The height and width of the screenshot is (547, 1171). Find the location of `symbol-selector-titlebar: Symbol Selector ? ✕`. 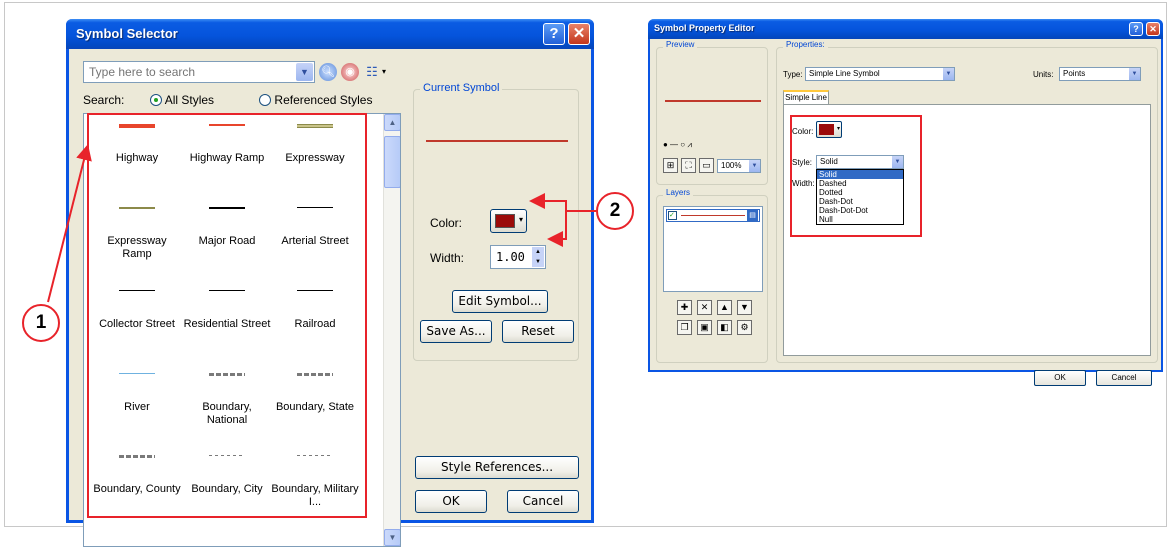

symbol-selector-titlebar: Symbol Selector ? ✕ is located at coordinates (330, 34).